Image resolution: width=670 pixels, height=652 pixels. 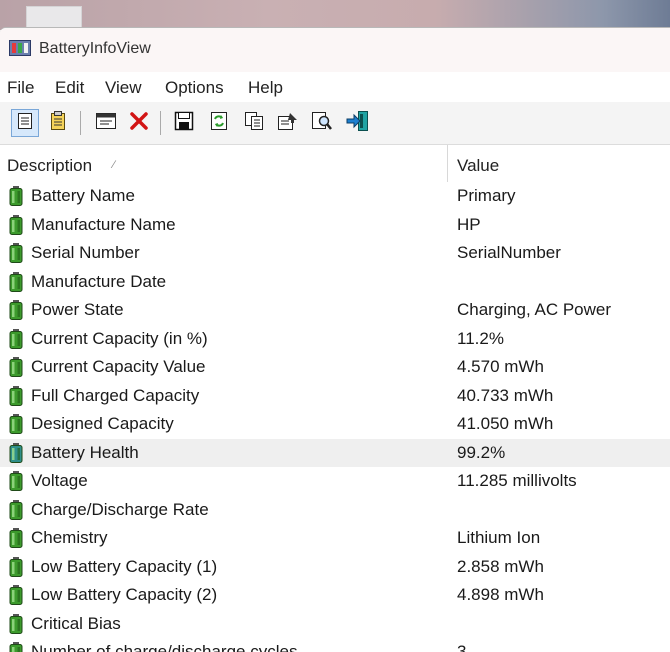 I want to click on menu-view: View, so click(x=123, y=88).